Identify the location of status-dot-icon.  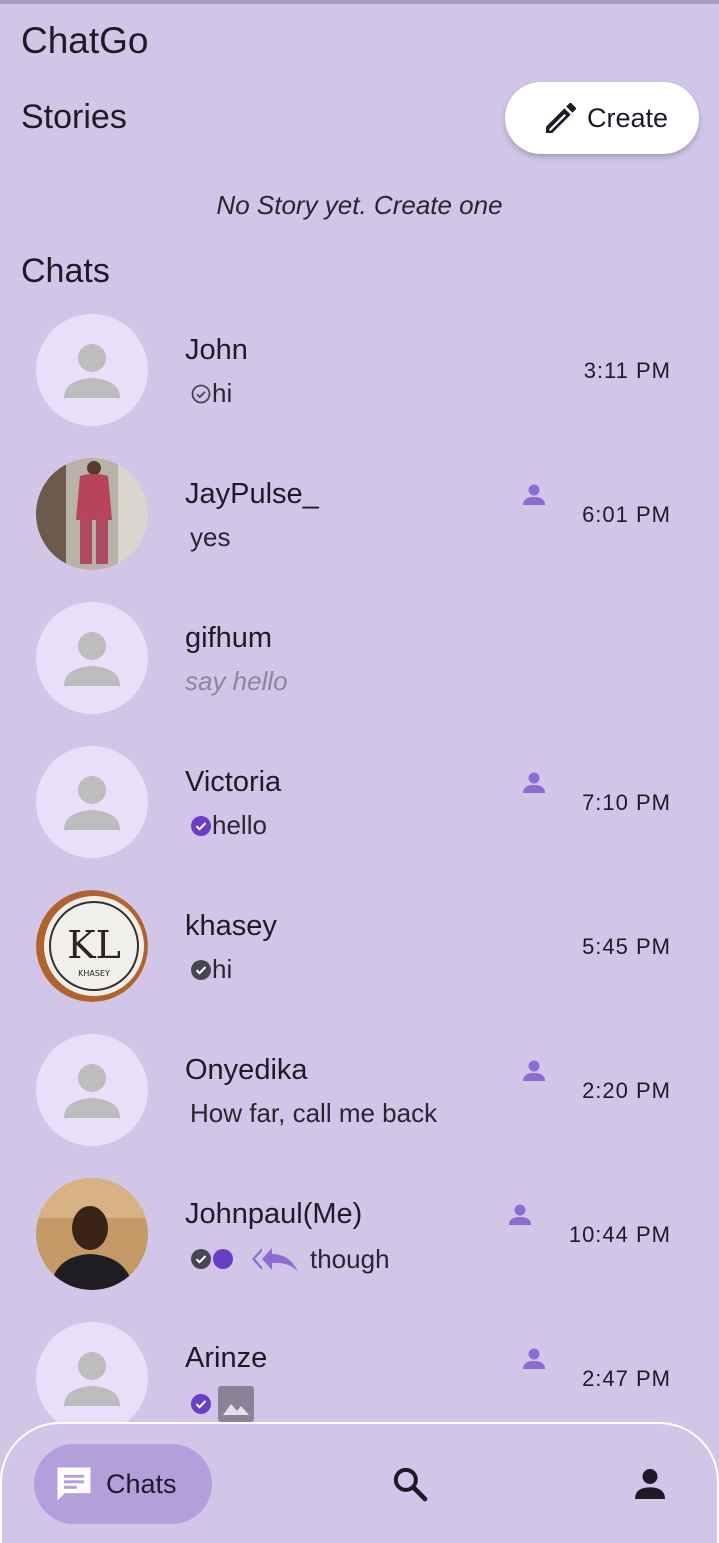
(223, 1259).